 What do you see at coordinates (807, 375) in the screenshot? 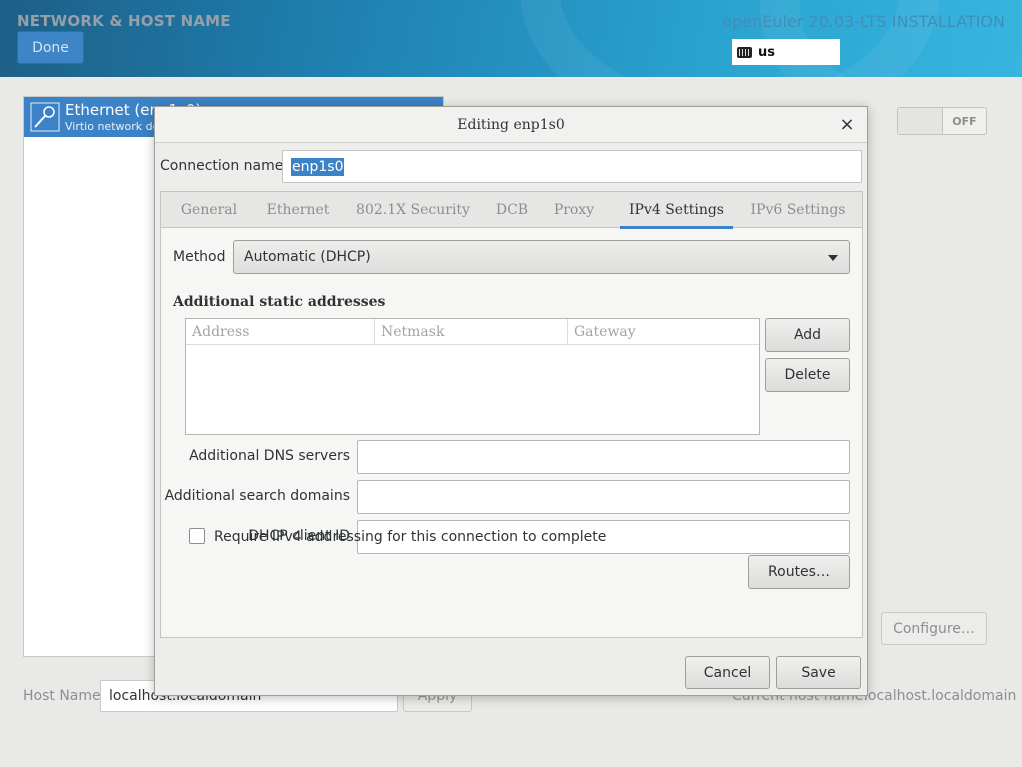
I see `delete-address-button: Delete` at bounding box center [807, 375].